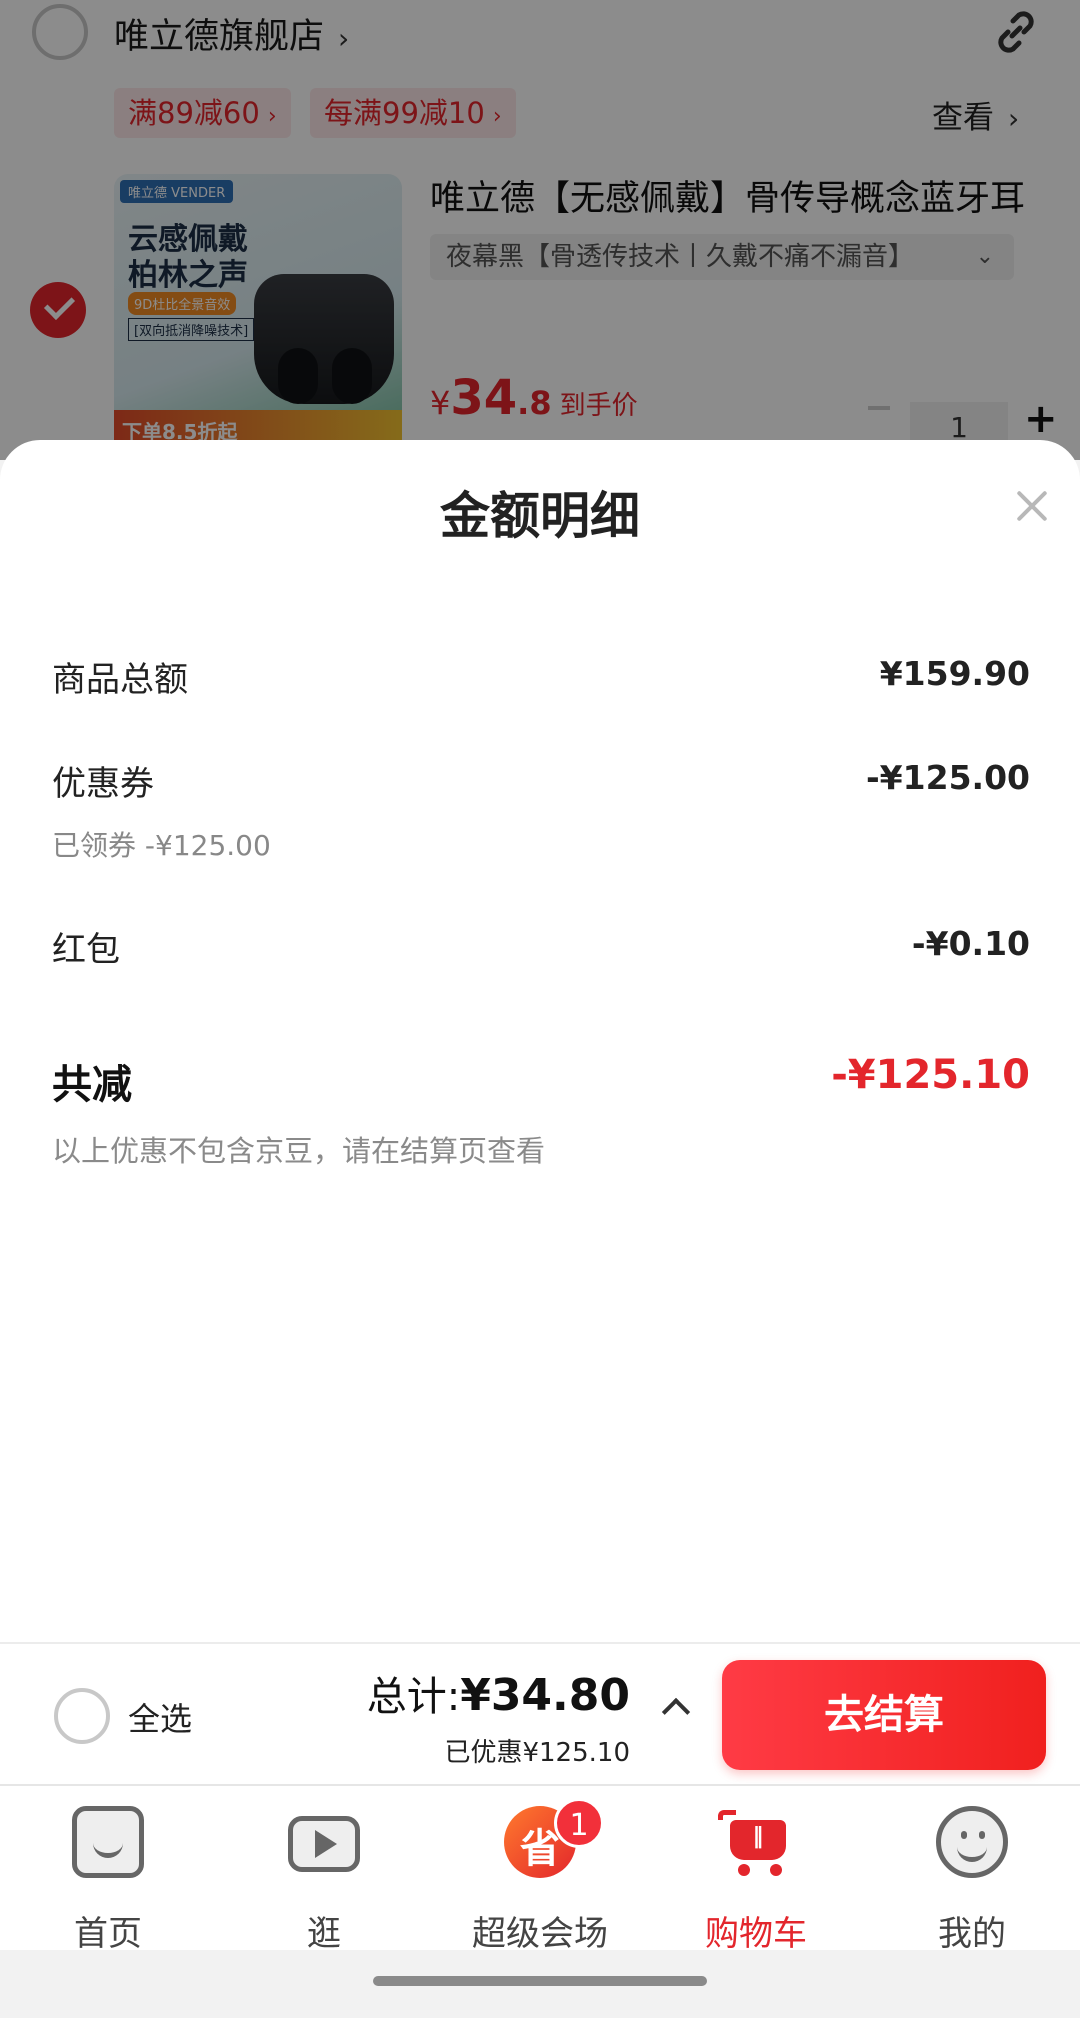  What do you see at coordinates (970, 943) in the screenshot?
I see `red-packet-value: -¥0.10` at bounding box center [970, 943].